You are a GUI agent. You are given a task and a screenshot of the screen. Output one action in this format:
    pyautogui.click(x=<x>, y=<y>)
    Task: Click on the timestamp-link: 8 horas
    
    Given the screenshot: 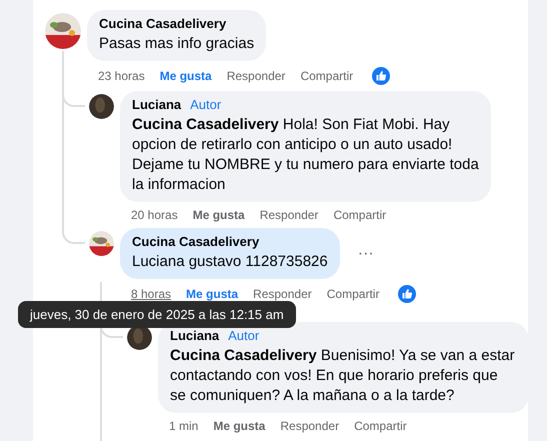 What is the action you would take?
    pyautogui.click(x=151, y=294)
    